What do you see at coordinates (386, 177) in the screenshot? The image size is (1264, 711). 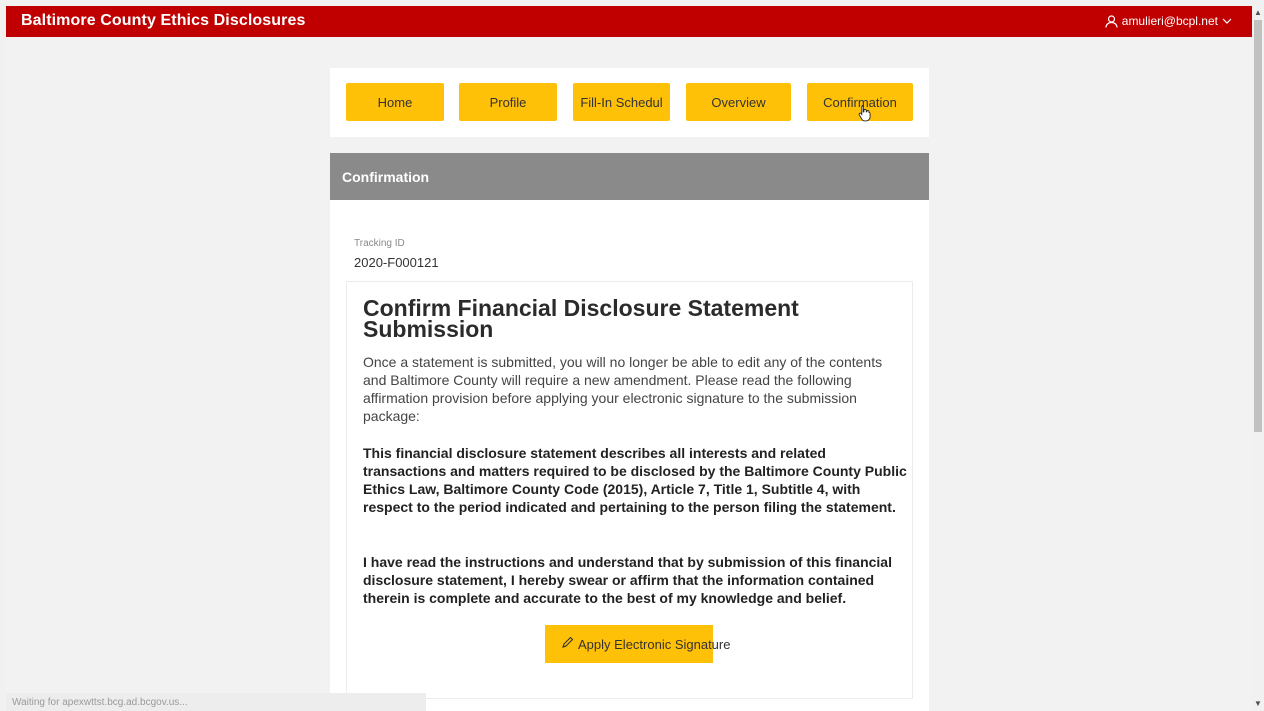 I see `panel-title: Confirmation` at bounding box center [386, 177].